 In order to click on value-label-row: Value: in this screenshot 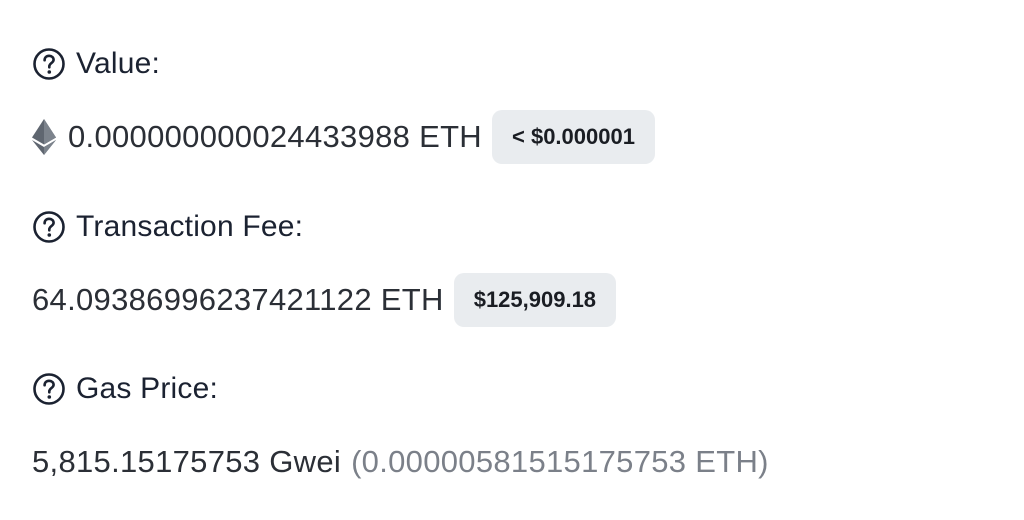, I will do `click(512, 64)`.